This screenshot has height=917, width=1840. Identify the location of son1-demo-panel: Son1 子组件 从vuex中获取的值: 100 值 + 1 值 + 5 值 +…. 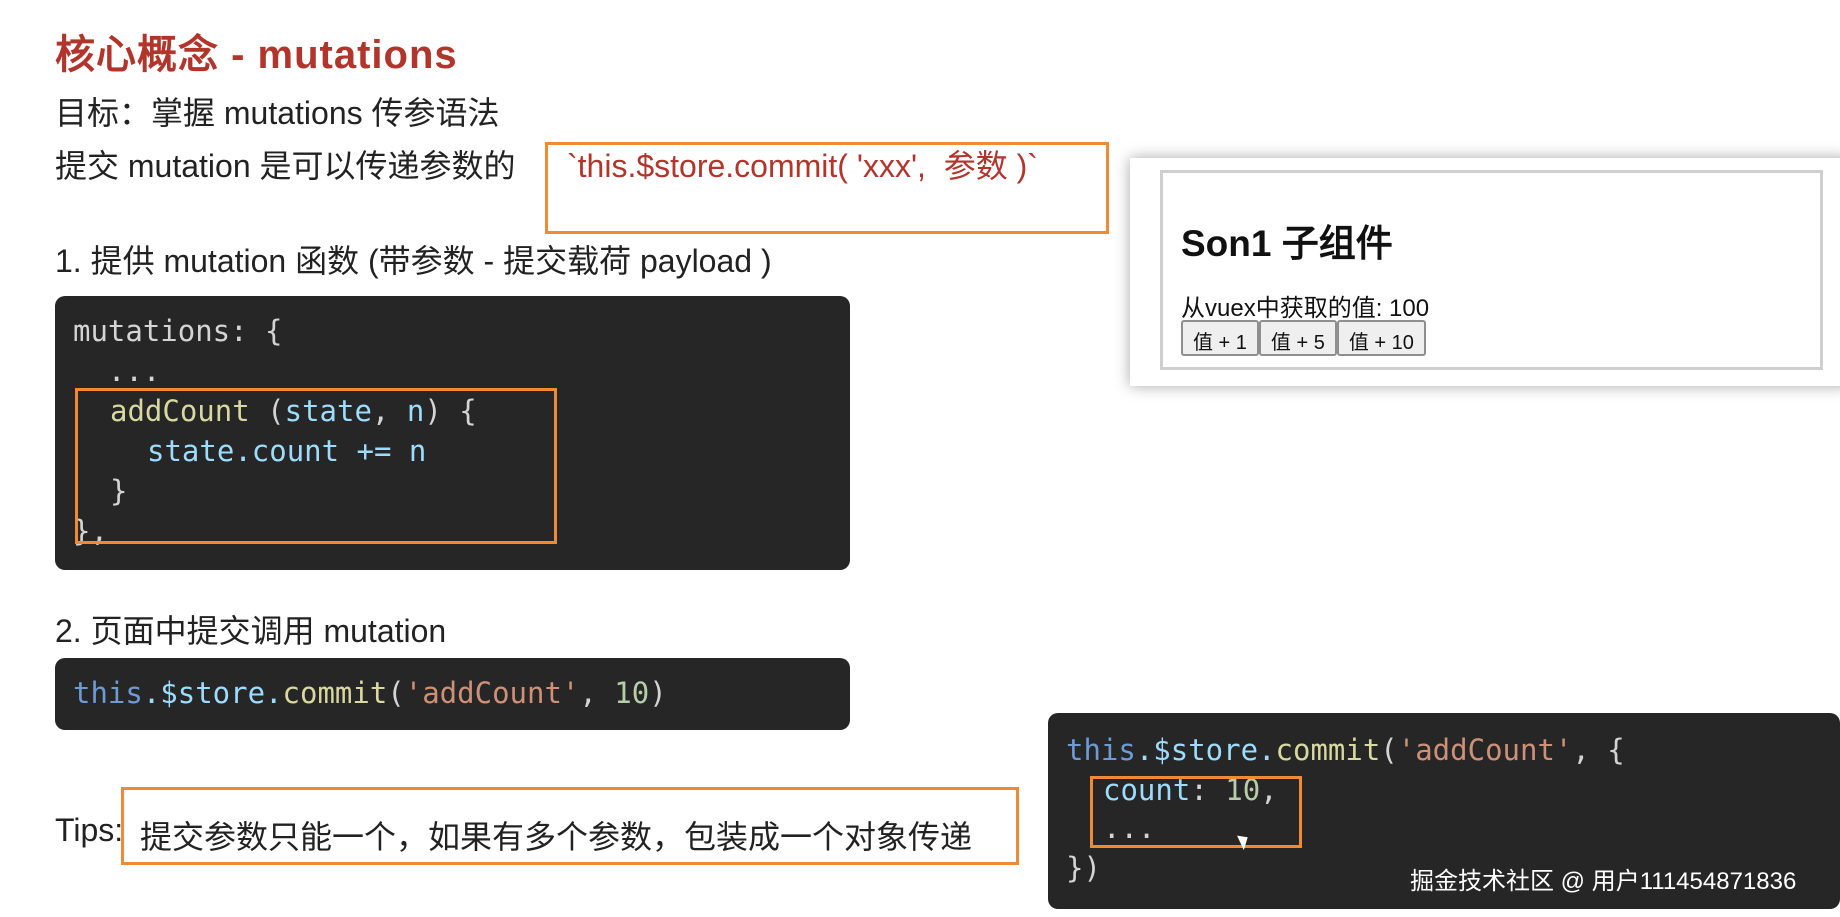
(1485, 272).